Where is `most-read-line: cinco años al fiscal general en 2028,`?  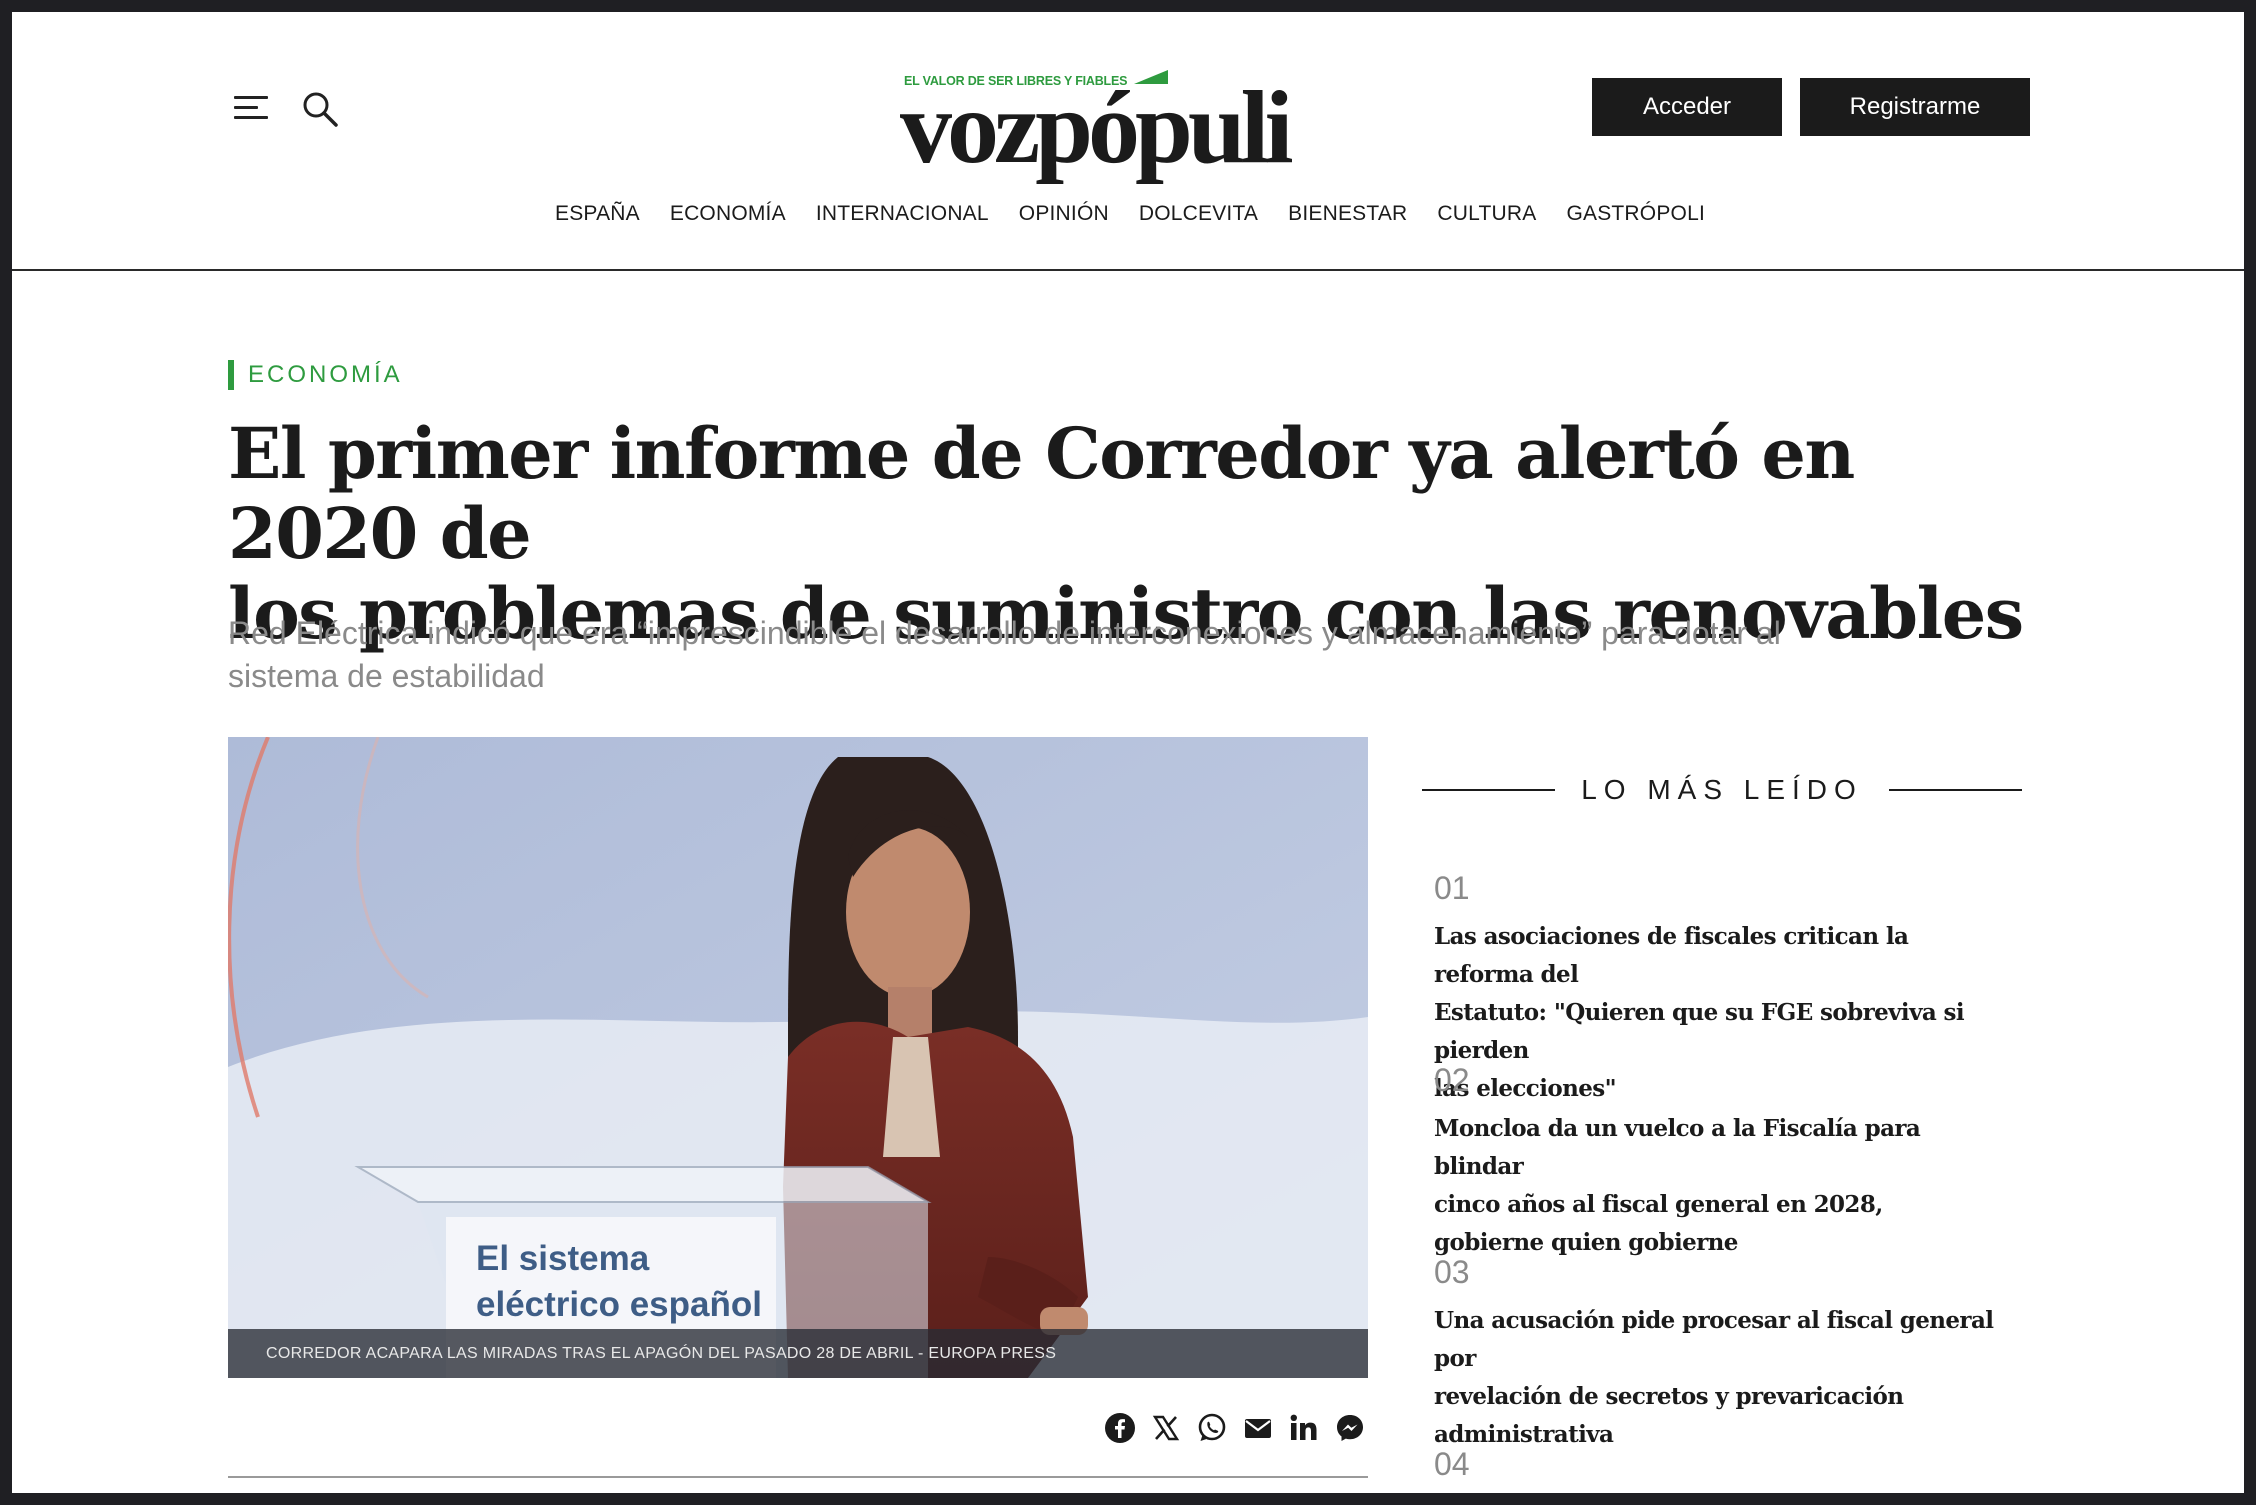 most-read-line: cinco años al fiscal general en 2028, is located at coordinates (1658, 1204).